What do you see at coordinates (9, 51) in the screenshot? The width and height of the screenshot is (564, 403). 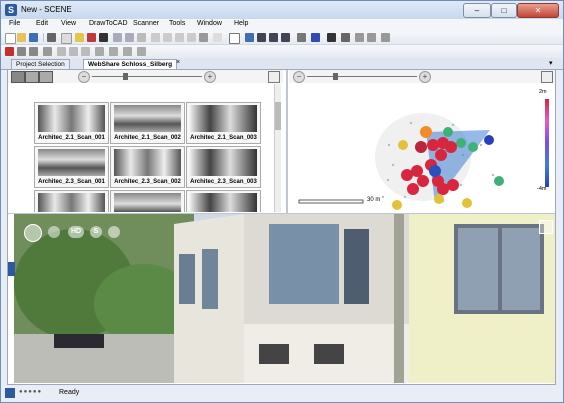 I see `text-annotation-icon` at bounding box center [9, 51].